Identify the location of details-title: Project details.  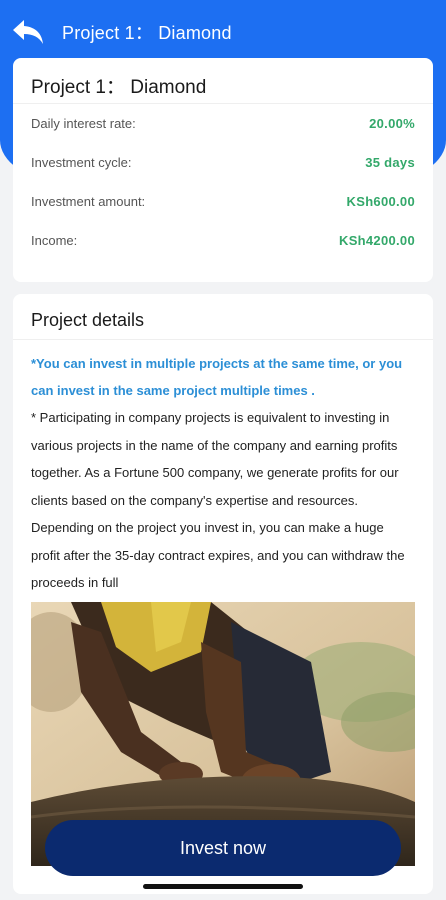
(223, 317).